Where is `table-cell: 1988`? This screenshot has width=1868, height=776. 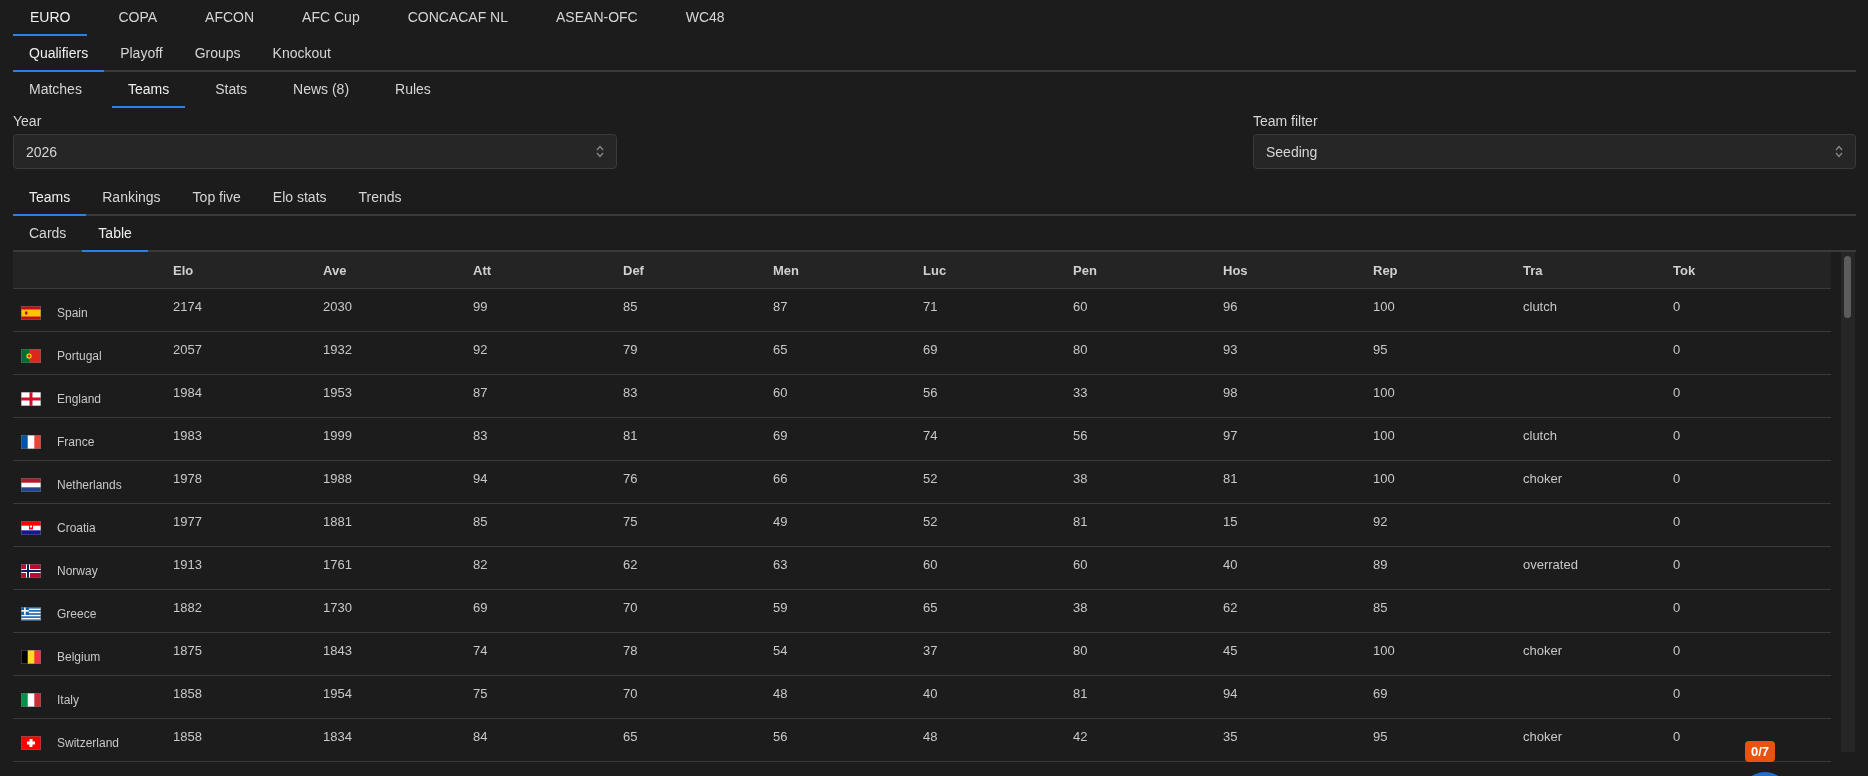 table-cell: 1988 is located at coordinates (337, 478).